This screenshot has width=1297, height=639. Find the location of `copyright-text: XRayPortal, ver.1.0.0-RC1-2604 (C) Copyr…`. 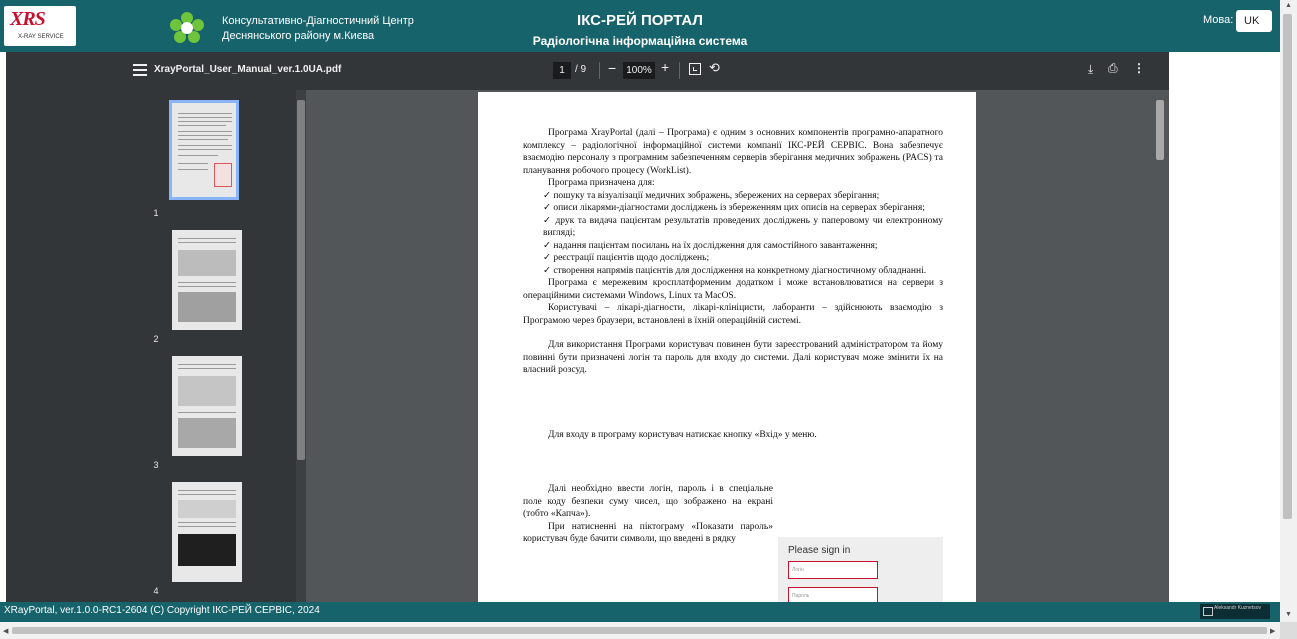

copyright-text: XRayPortal, ver.1.0.0-RC1-2604 (C) Copyr… is located at coordinates (162, 610).